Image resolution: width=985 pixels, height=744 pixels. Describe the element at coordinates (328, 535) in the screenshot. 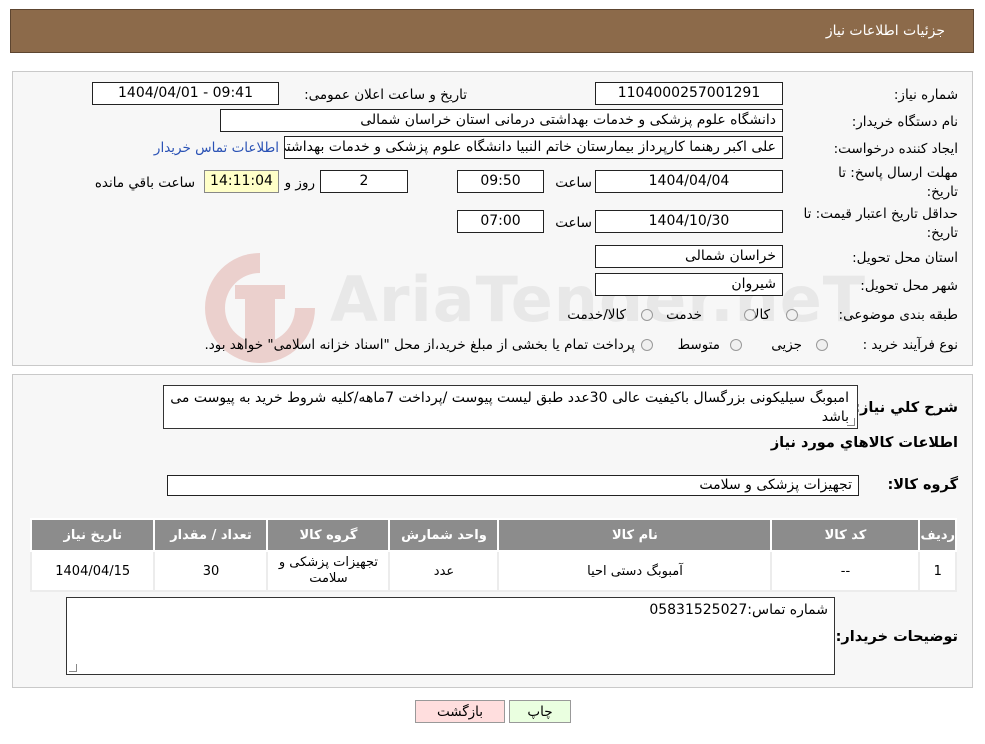

I see `col-header-group: گروه کالا` at that location.